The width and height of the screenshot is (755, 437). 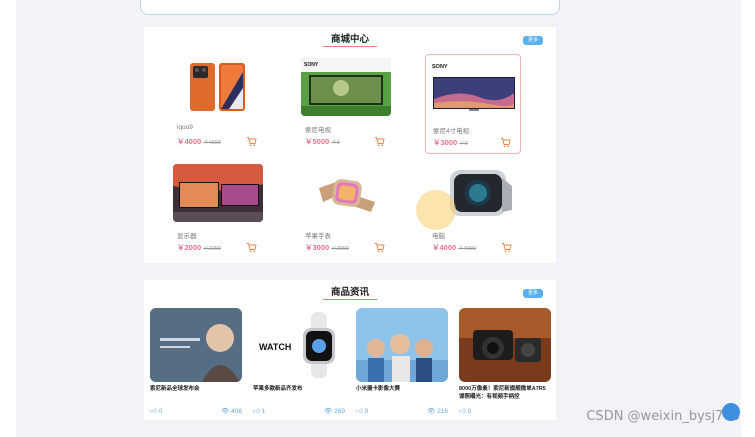 What do you see at coordinates (438, 236) in the screenshot?
I see `product-name: 电脑` at bounding box center [438, 236].